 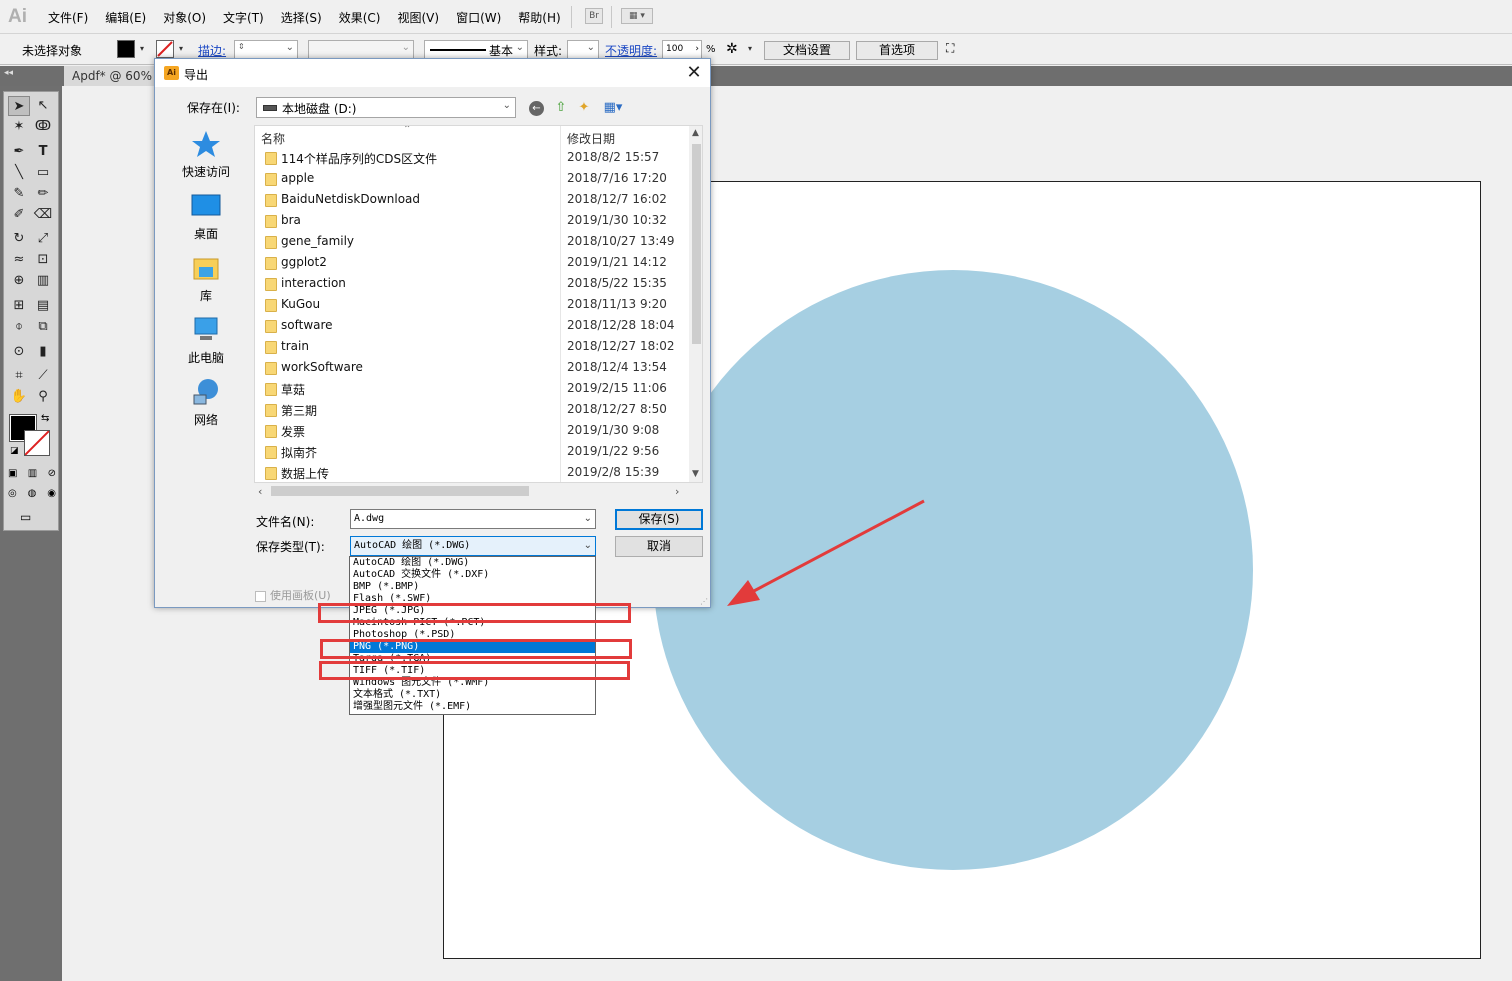 What do you see at coordinates (290, 547) in the screenshot?
I see `filetype-label: 保存类型(T):` at bounding box center [290, 547].